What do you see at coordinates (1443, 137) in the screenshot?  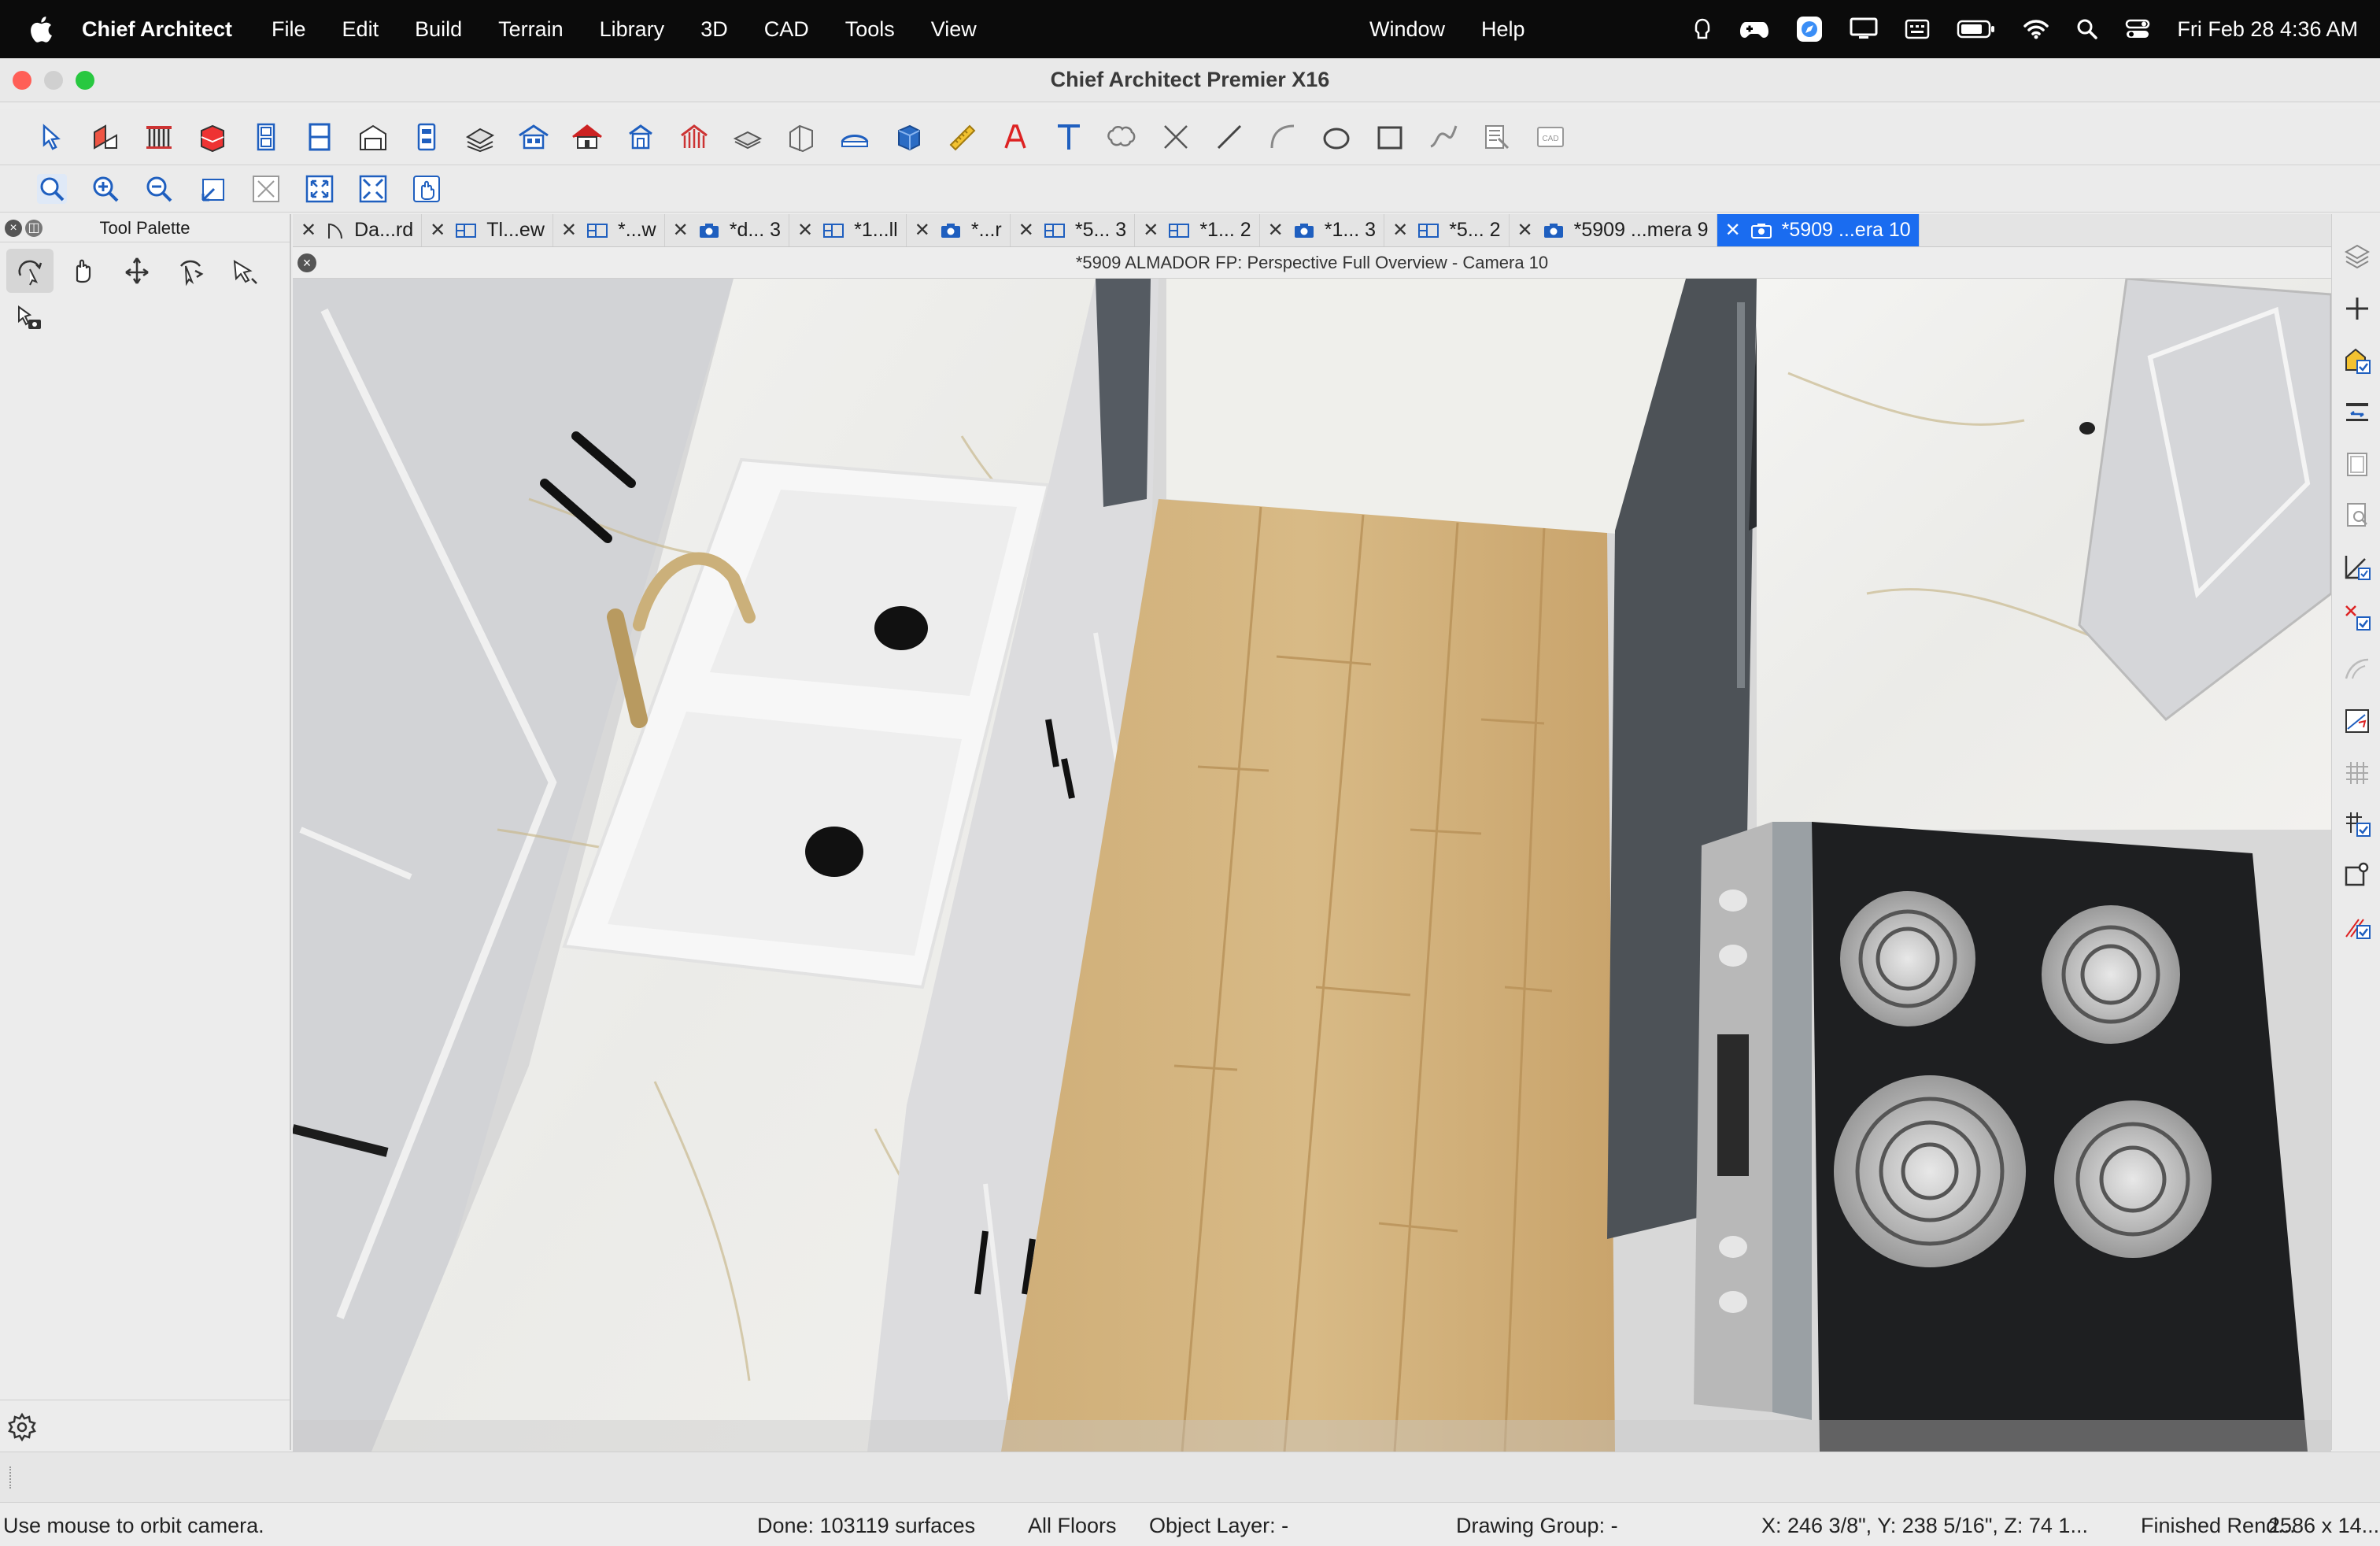 I see `spline-tool-button` at bounding box center [1443, 137].